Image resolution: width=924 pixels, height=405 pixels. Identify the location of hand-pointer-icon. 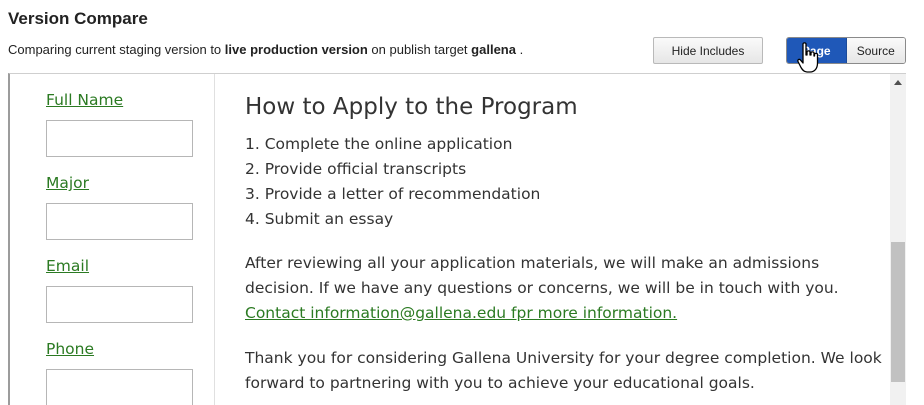
(808, 57).